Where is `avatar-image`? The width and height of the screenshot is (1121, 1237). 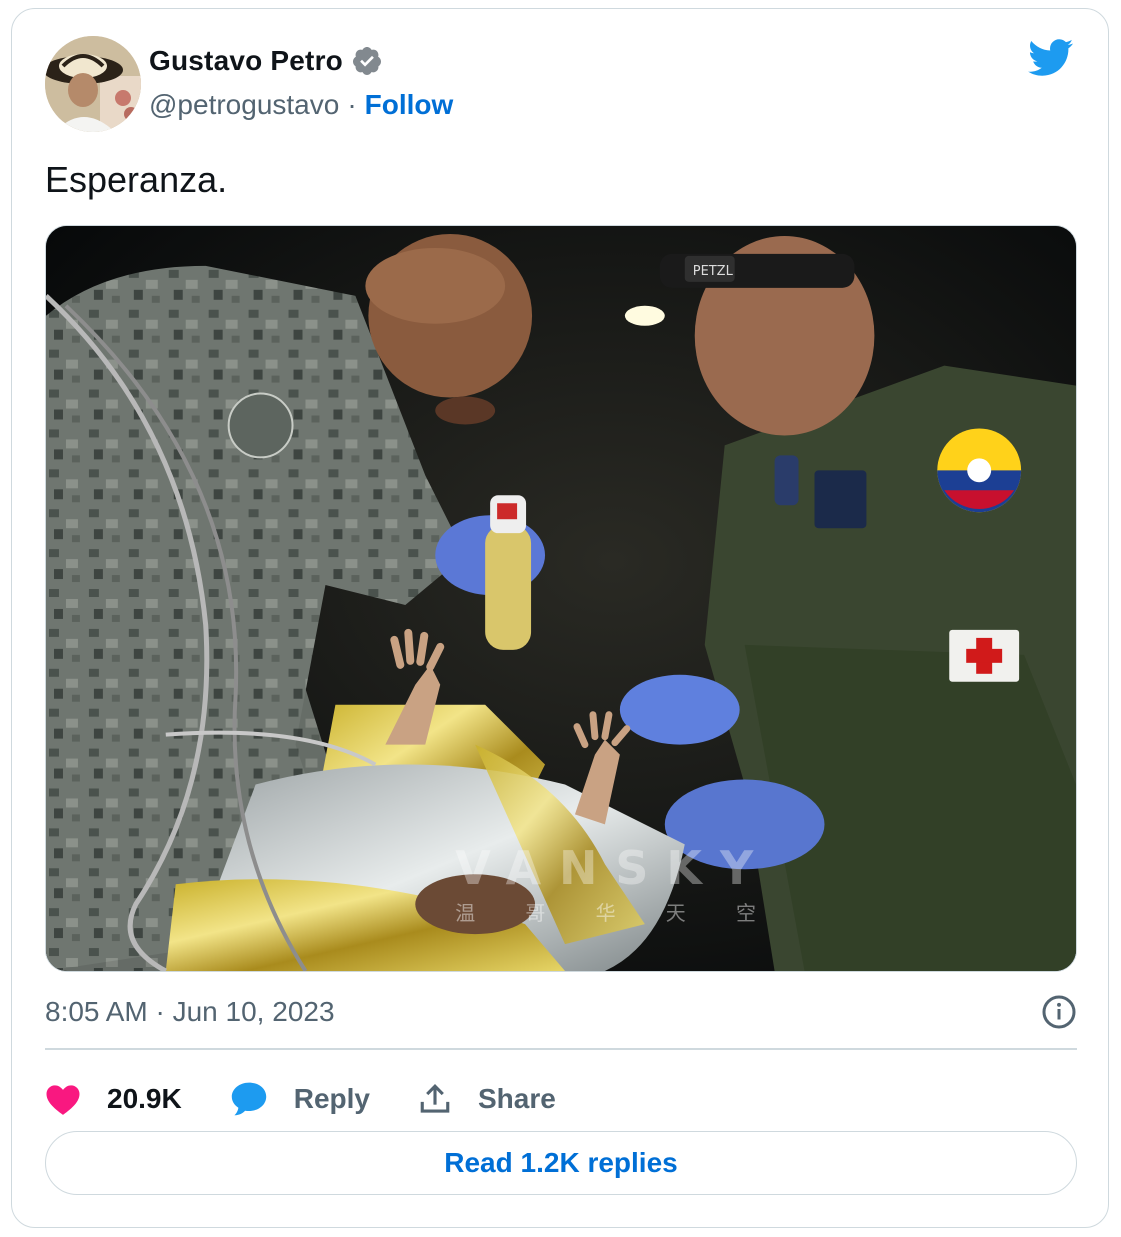
avatar-image is located at coordinates (93, 84).